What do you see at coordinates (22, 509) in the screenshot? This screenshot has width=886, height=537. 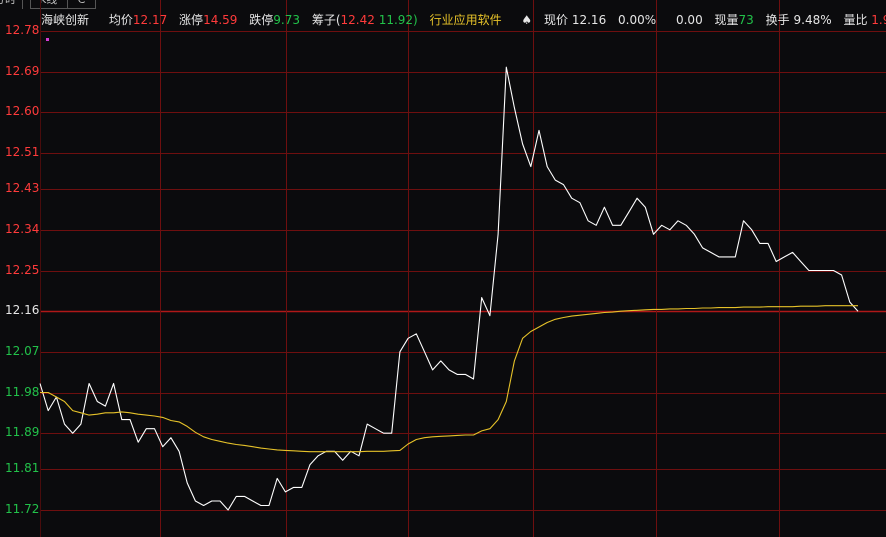 I see `y-tick-label: 11.72` at bounding box center [22, 509].